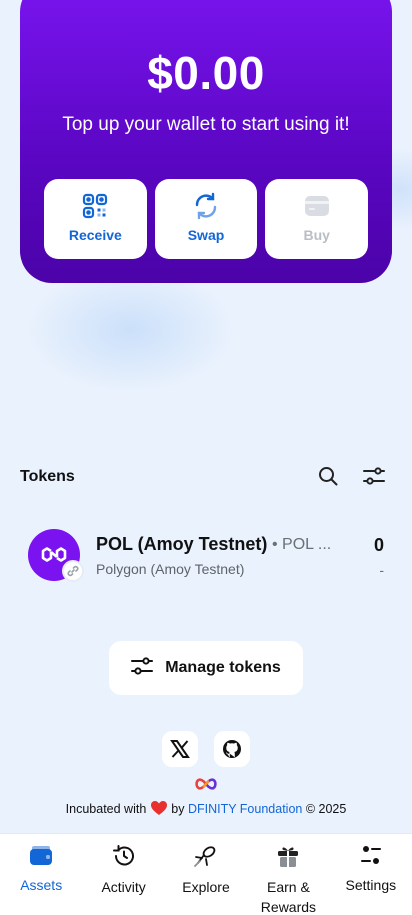  I want to click on token-balance: 0, so click(378, 545).